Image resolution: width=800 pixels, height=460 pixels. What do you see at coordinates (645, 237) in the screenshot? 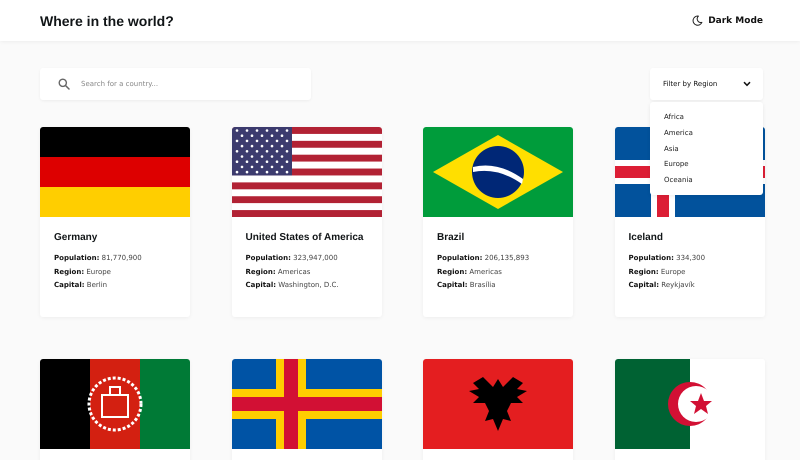
I see `country-name: Iceland` at bounding box center [645, 237].